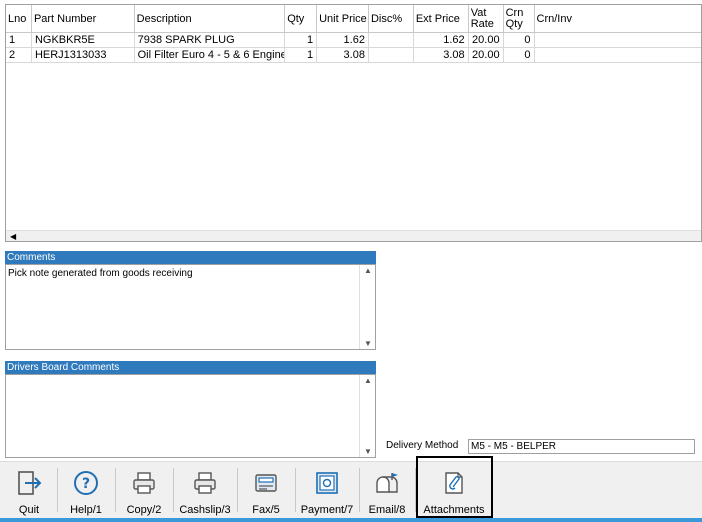 Image resolution: width=702 pixels, height=522 pixels. I want to click on drivers-board-comments-title: Drivers Board Comments, so click(190, 367).